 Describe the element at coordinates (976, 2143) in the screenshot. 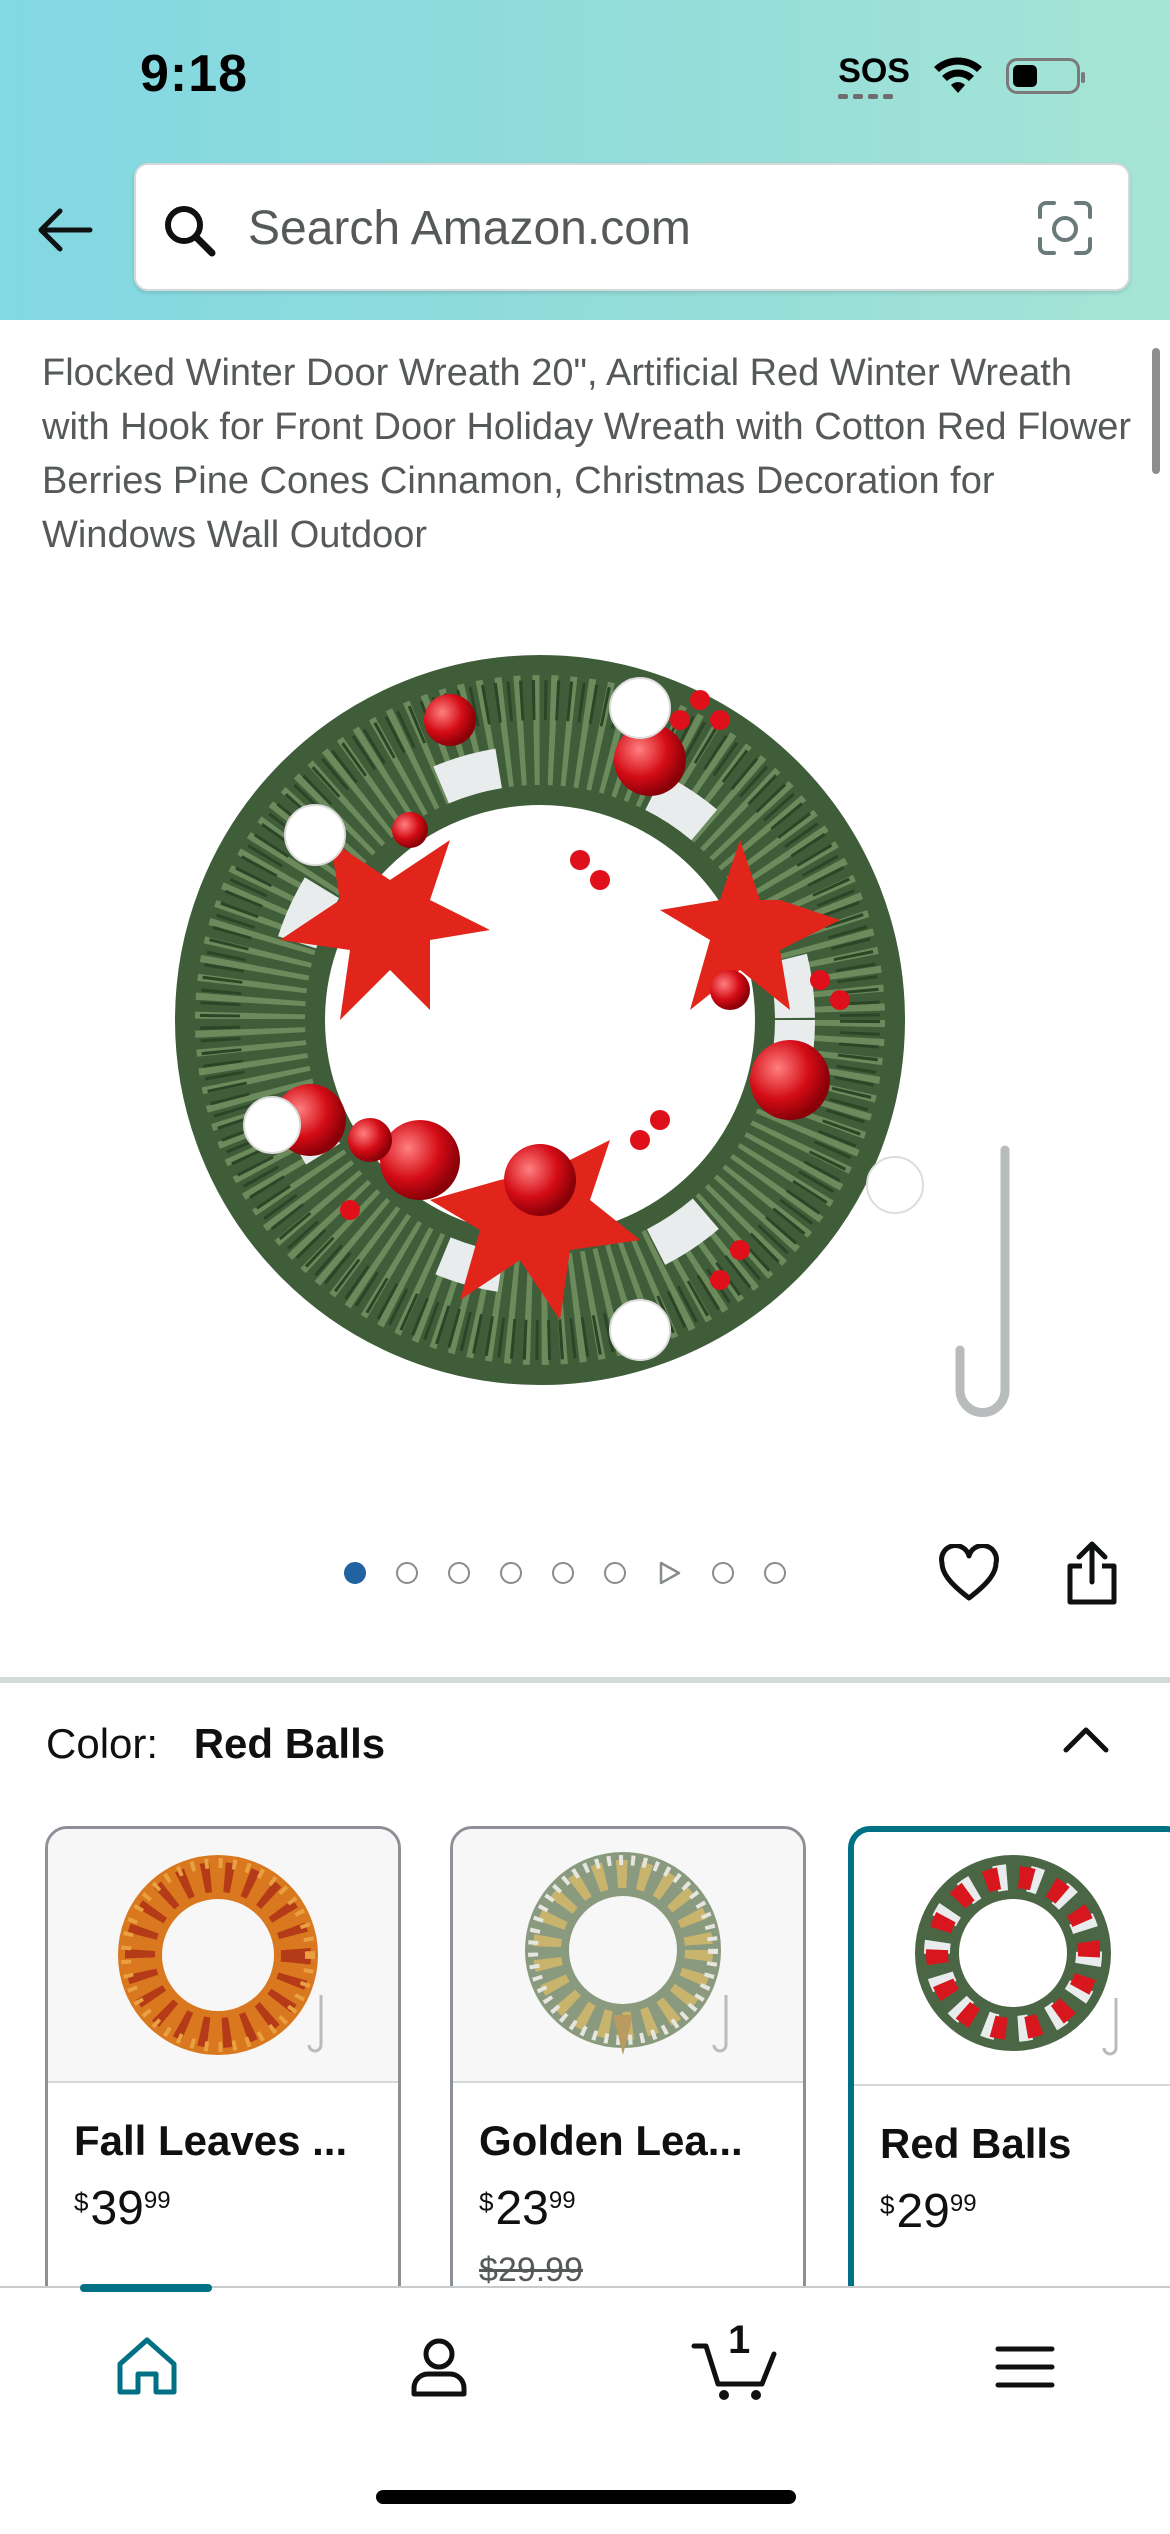

I see `color-option-name: Red Balls` at that location.